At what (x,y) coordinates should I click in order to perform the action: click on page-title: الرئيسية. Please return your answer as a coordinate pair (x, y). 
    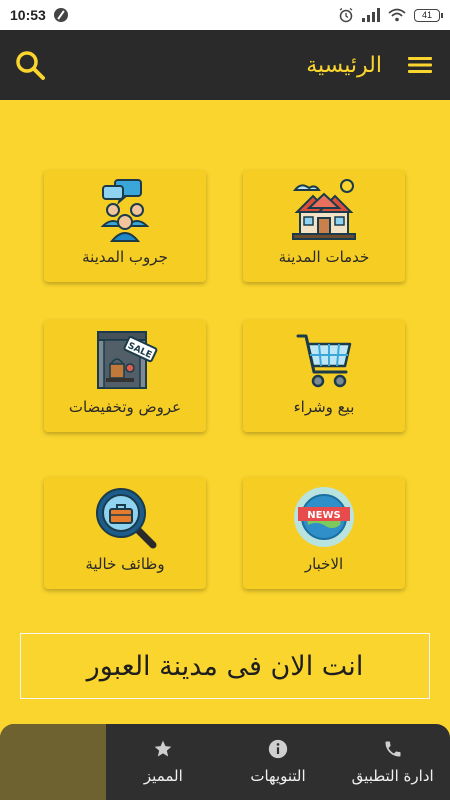
    Looking at the image, I should click on (344, 65).